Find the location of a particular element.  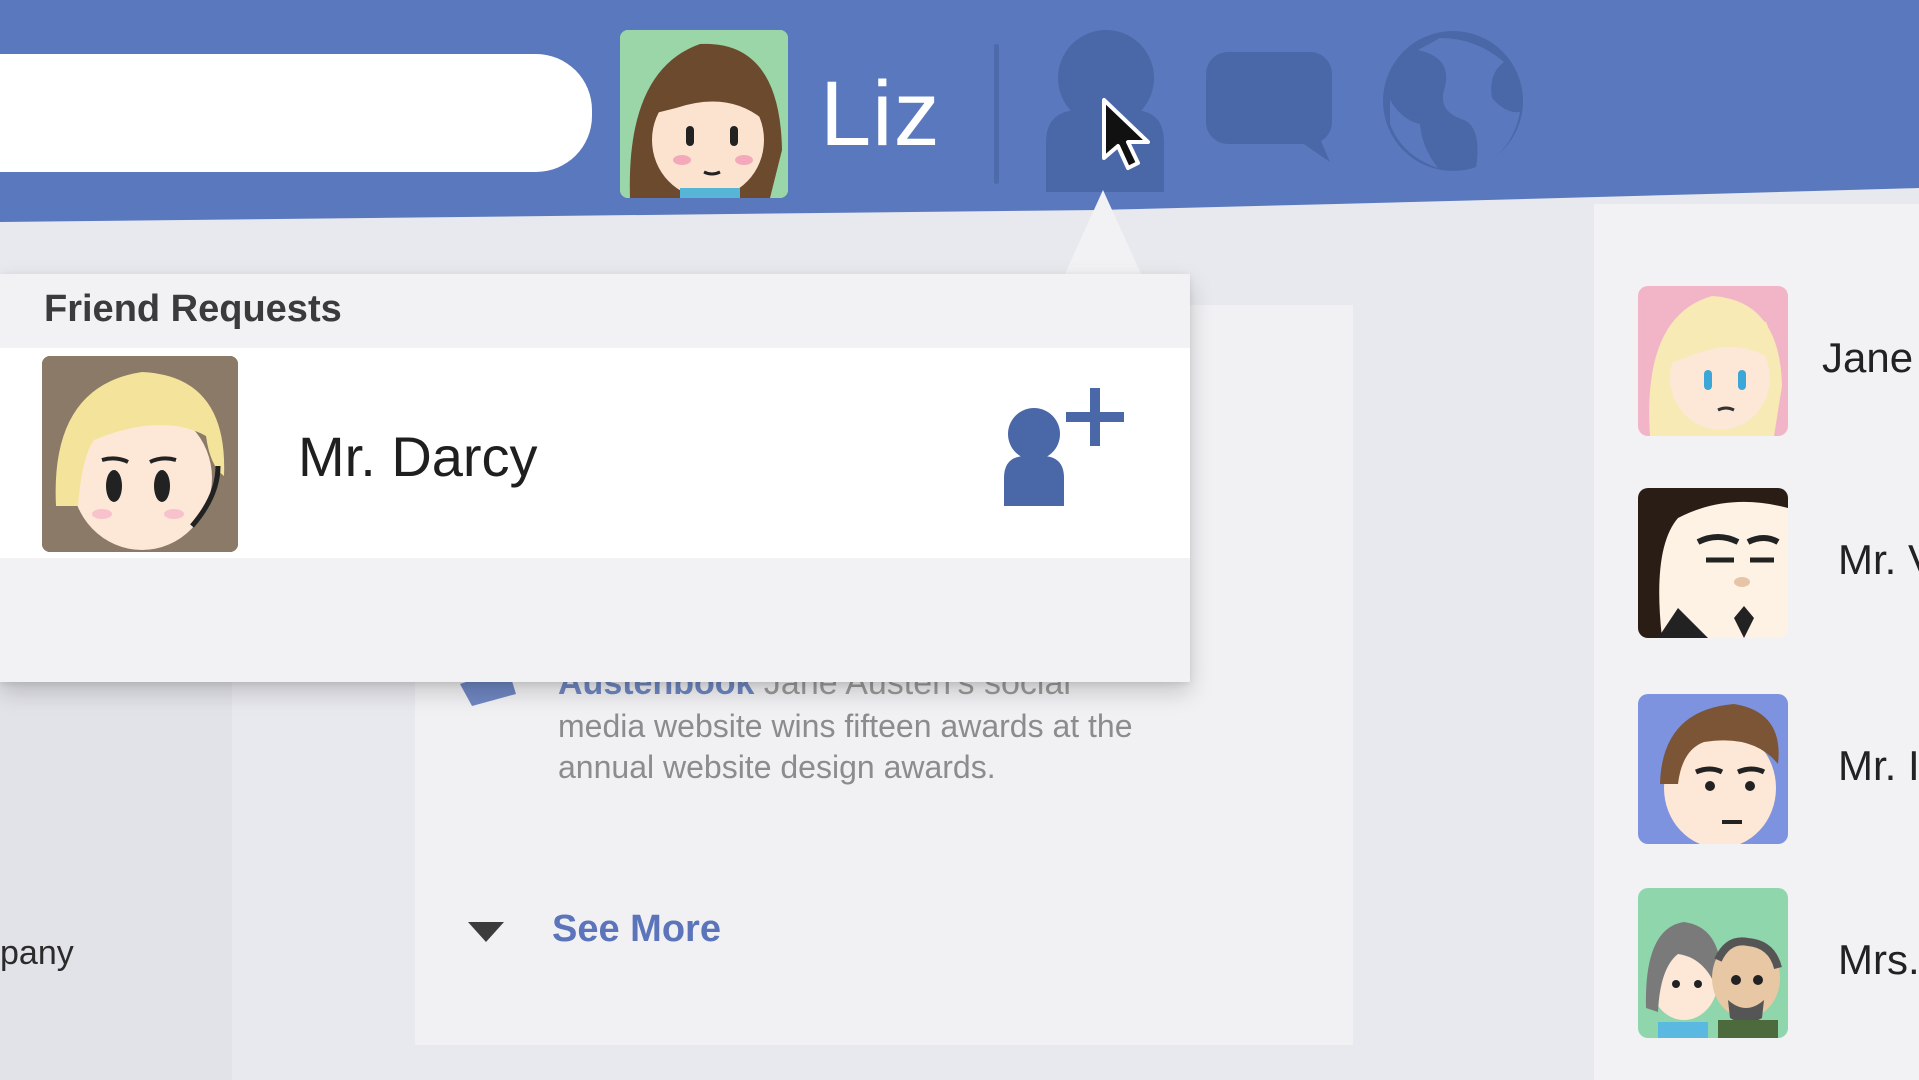

contact-item: Mr. I is located at coordinates (1778, 769).